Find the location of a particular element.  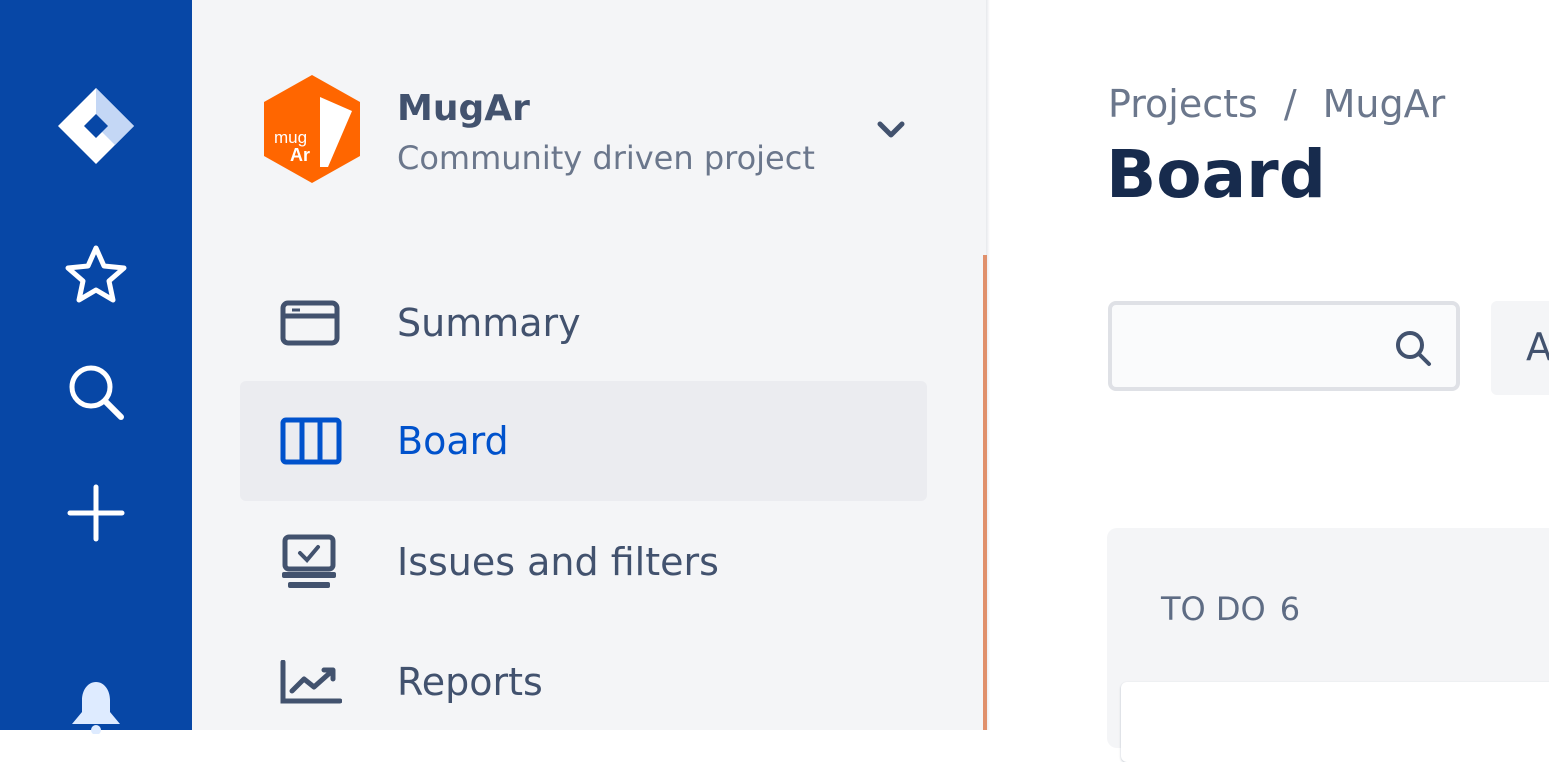

sidebar-resize-handle is located at coordinates (985, 492).